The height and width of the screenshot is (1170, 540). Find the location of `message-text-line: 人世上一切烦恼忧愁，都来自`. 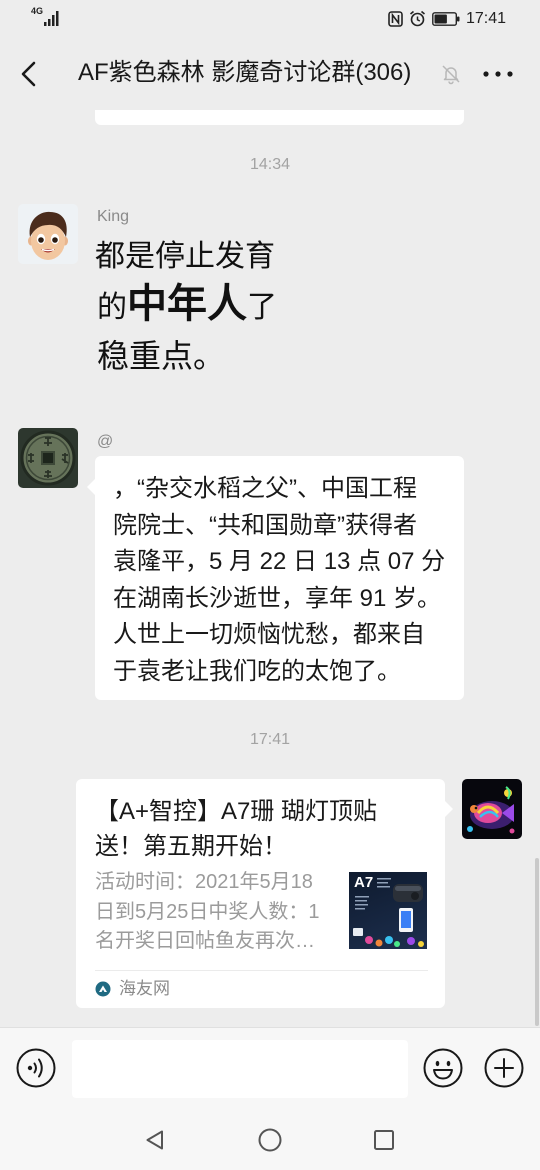

message-text-line: 人世上一切烦恼忧愁，都来自 is located at coordinates (269, 634).